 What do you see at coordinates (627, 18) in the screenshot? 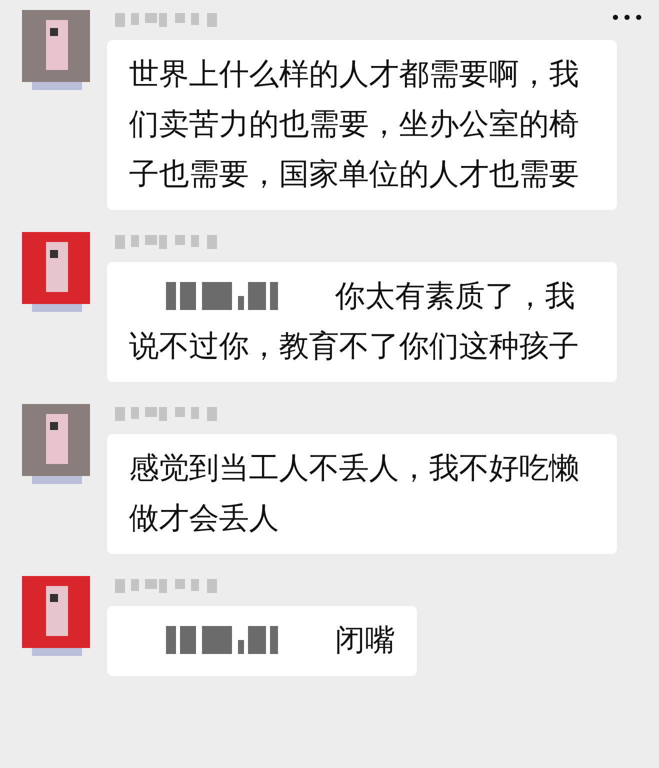
I see `more-button: •••` at bounding box center [627, 18].